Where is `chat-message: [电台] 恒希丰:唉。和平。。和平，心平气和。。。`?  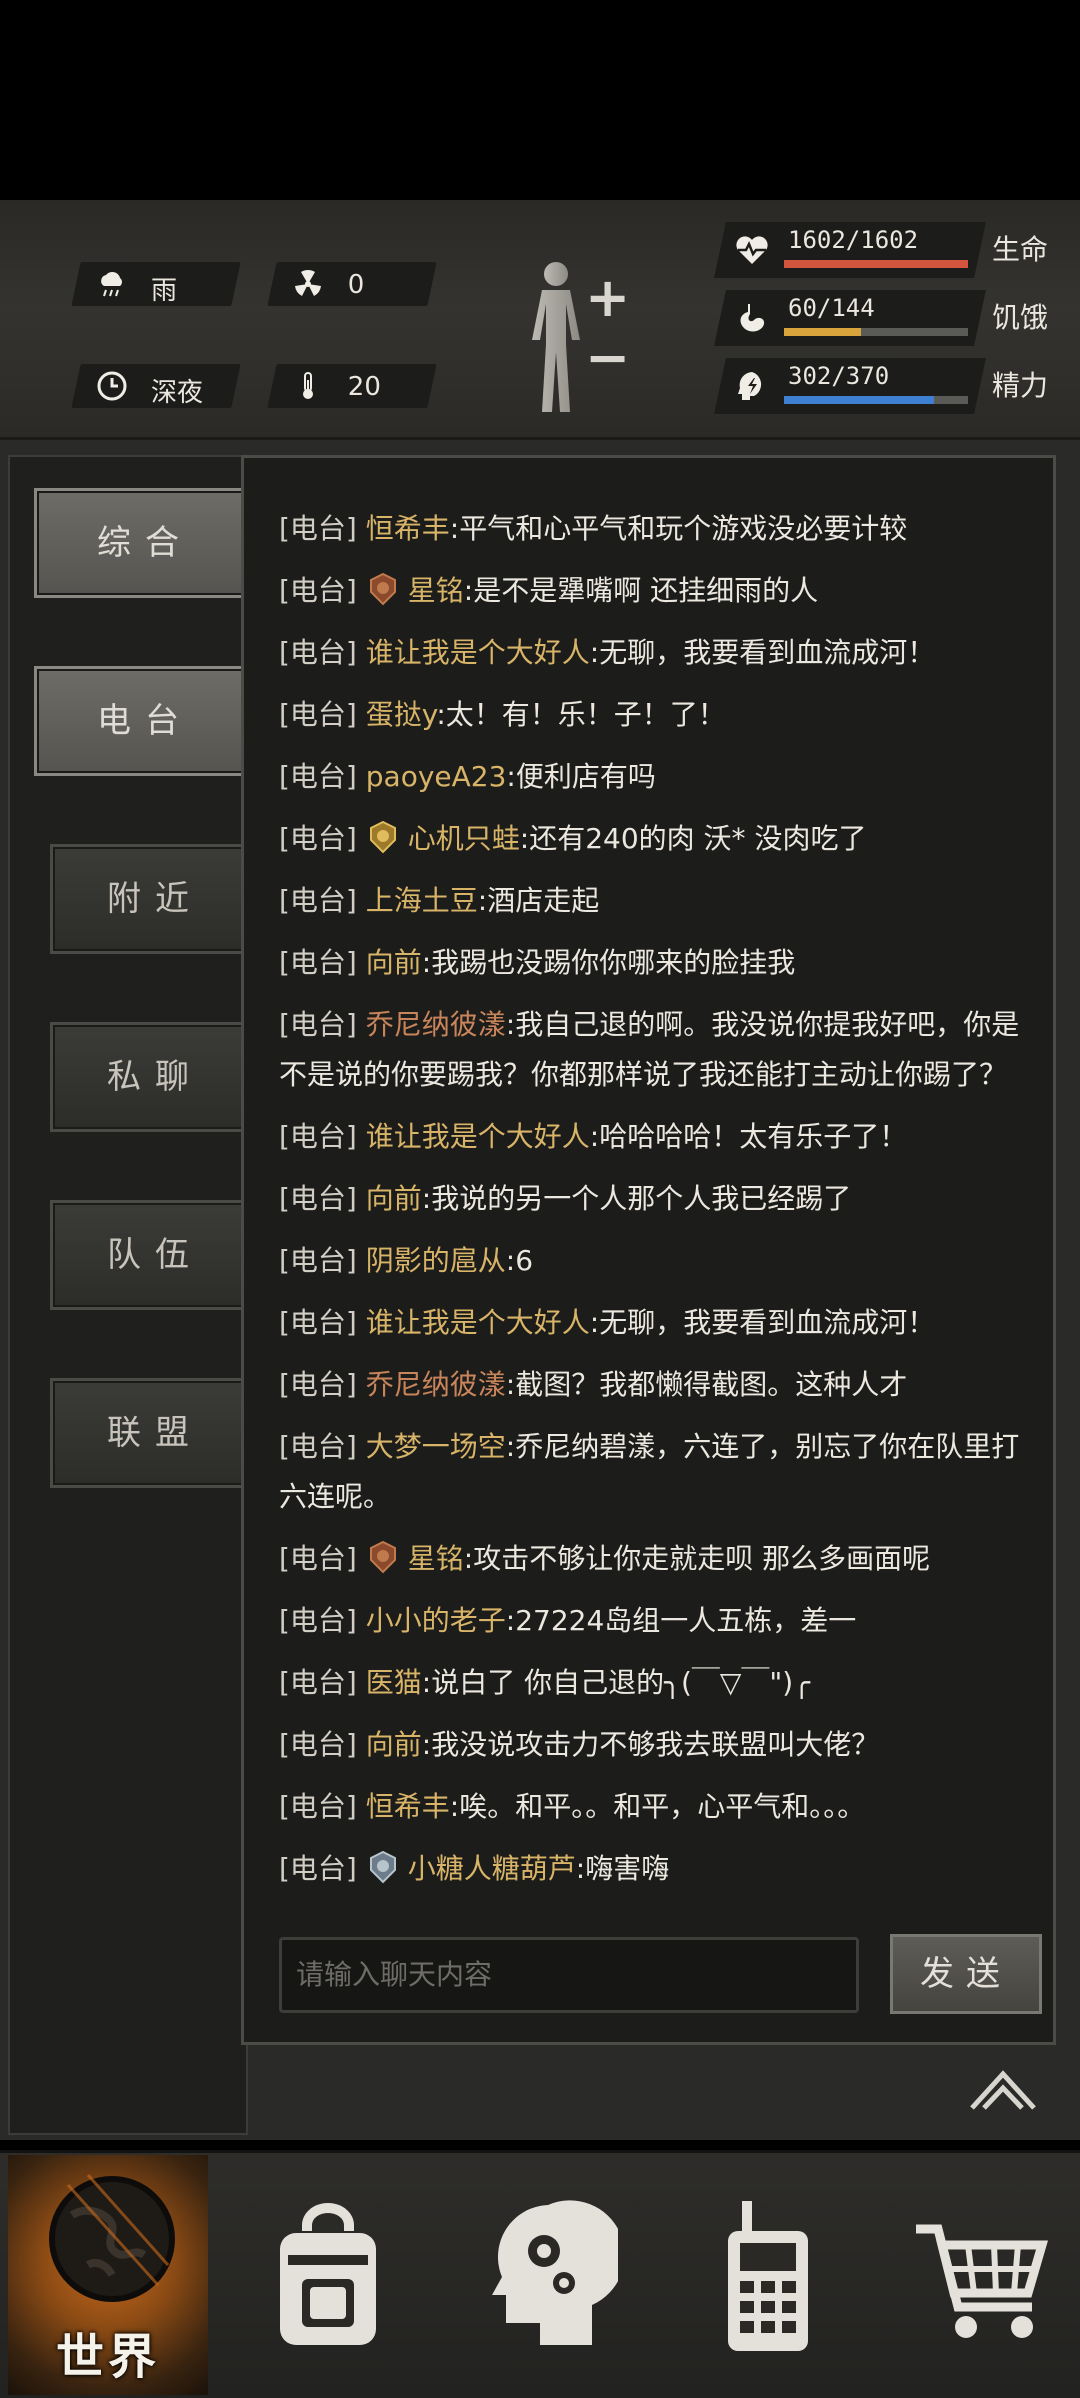
chat-message: [电台] 恒希丰:唉。和平。。和平，心平气和。。。 is located at coordinates (659, 1807).